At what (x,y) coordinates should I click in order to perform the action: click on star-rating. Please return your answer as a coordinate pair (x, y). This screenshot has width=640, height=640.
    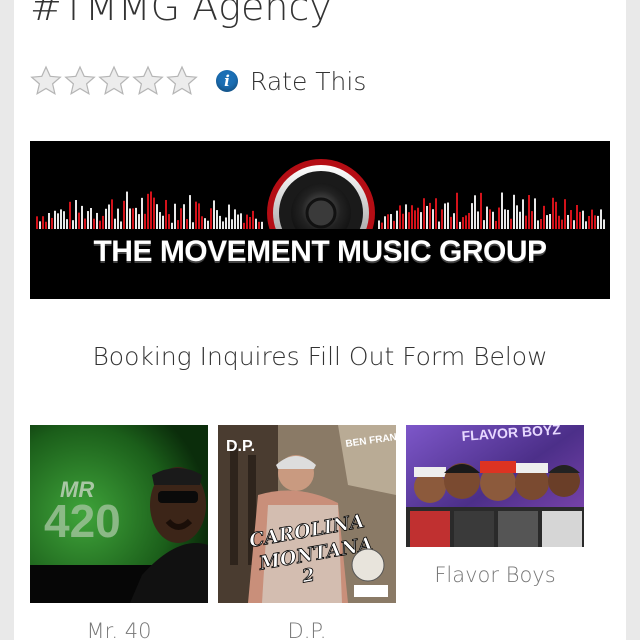
    Looking at the image, I should click on (114, 81).